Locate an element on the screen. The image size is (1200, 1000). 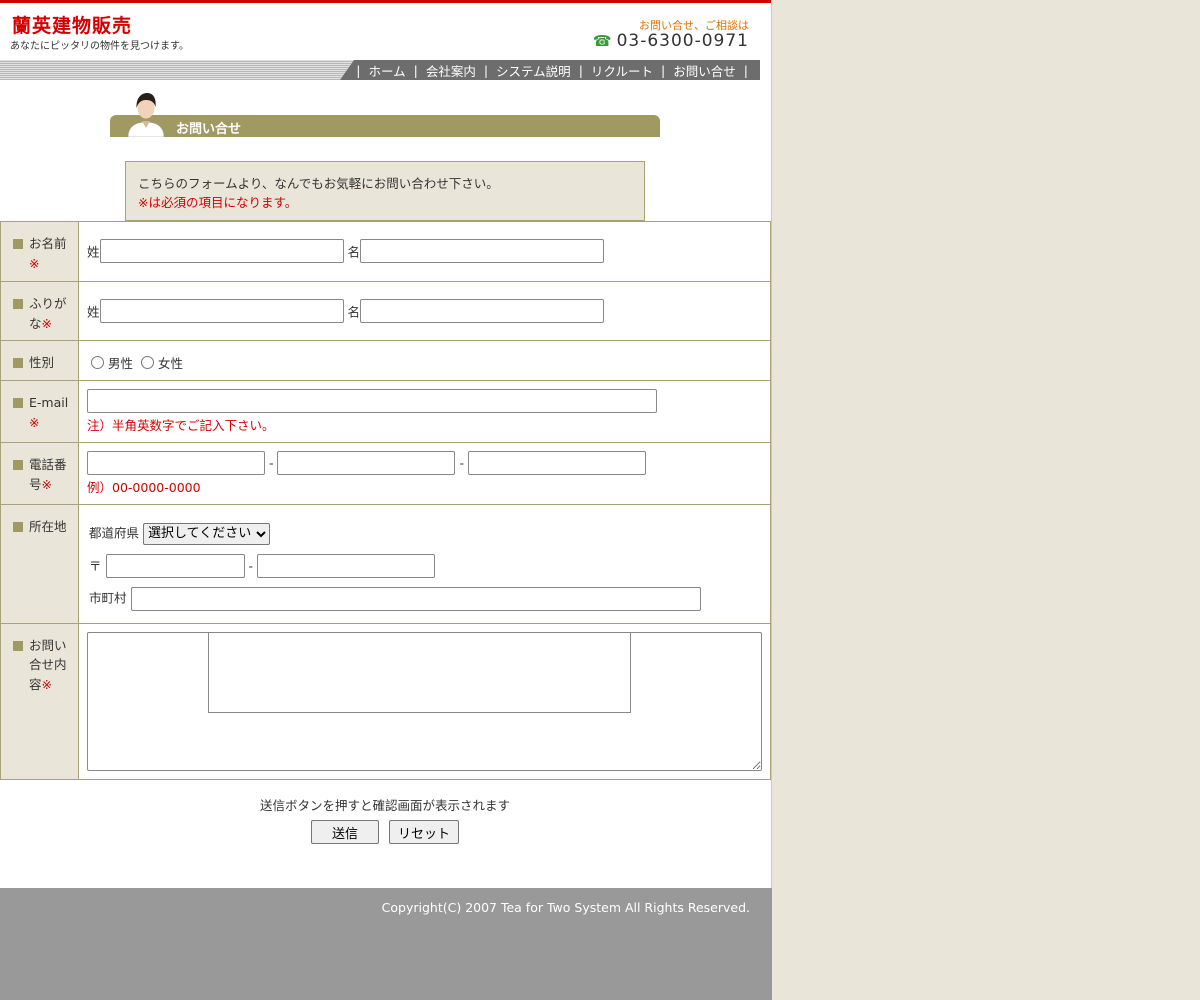
form-row-inquiry: お問い合せ内容※ is located at coordinates (385, 701).